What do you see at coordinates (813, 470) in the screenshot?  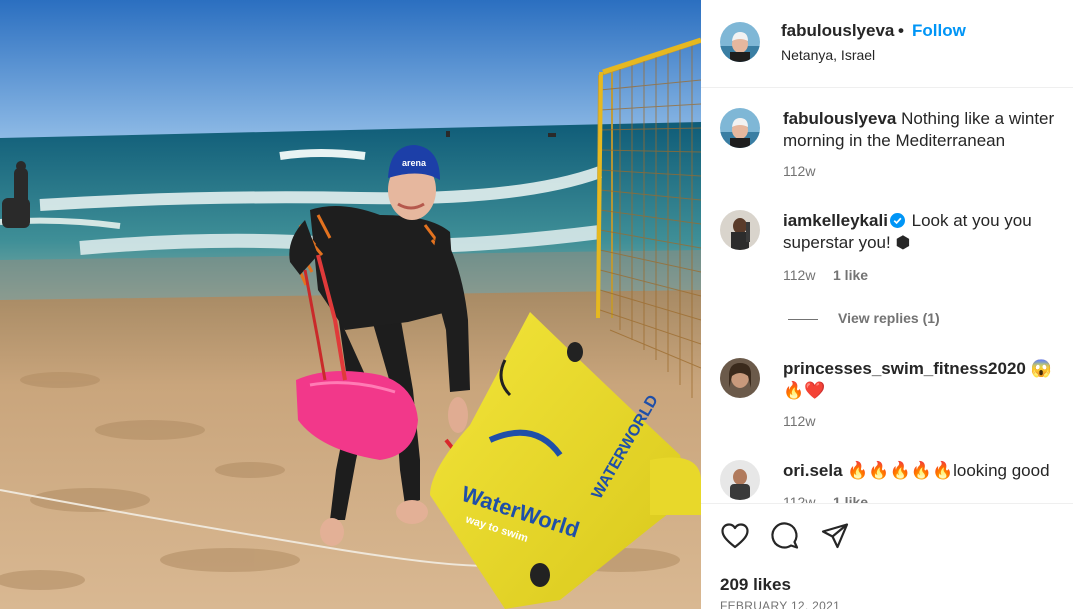 I see `comment-username: ori.sela` at bounding box center [813, 470].